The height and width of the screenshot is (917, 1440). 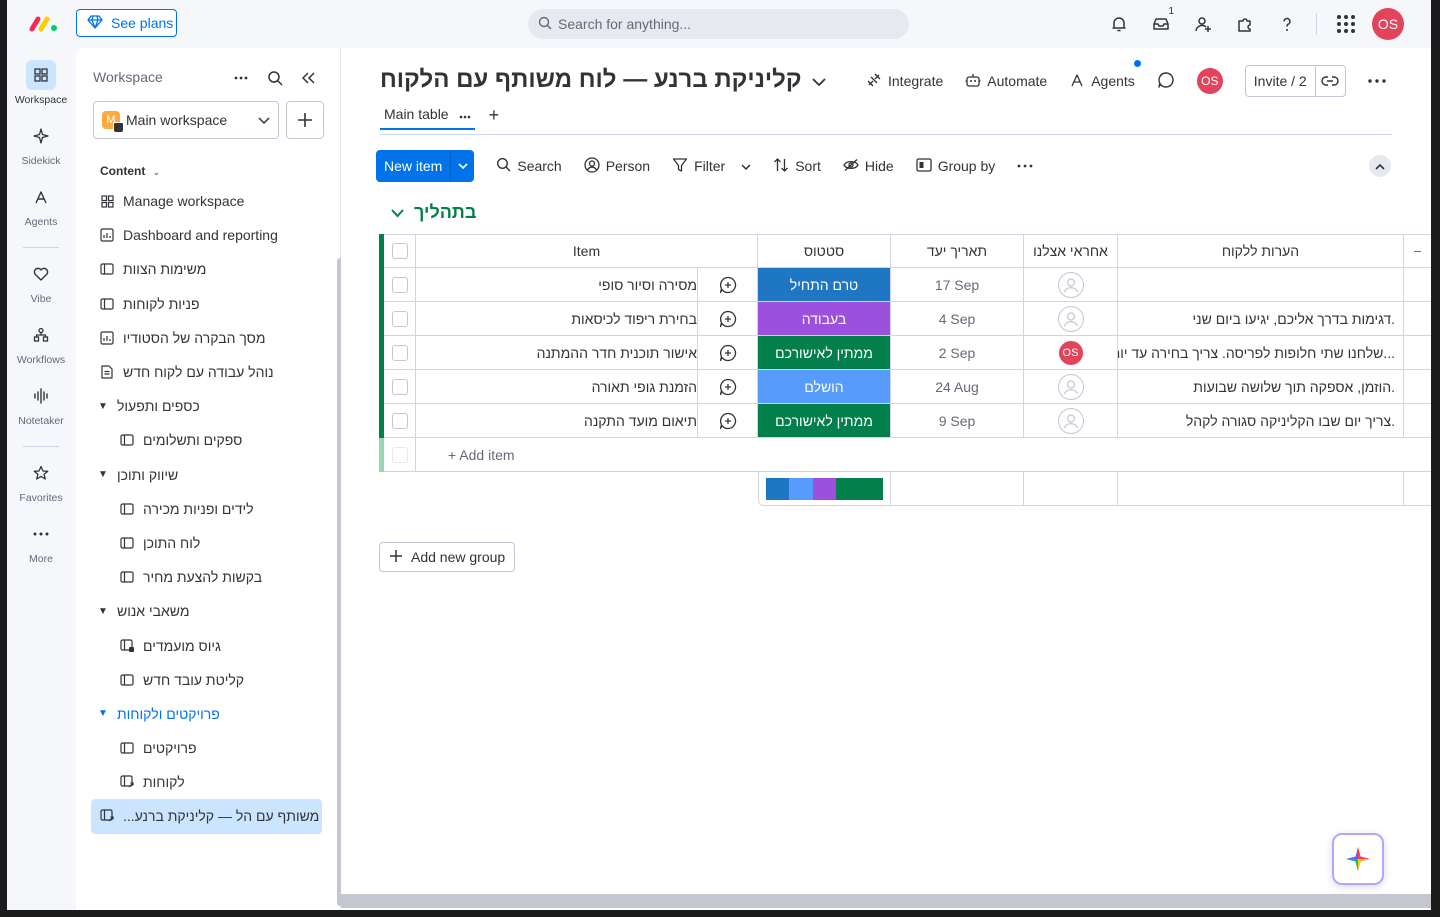 What do you see at coordinates (206, 543) in the screenshot?
I see `tree-item-board: לוח התוכן` at bounding box center [206, 543].